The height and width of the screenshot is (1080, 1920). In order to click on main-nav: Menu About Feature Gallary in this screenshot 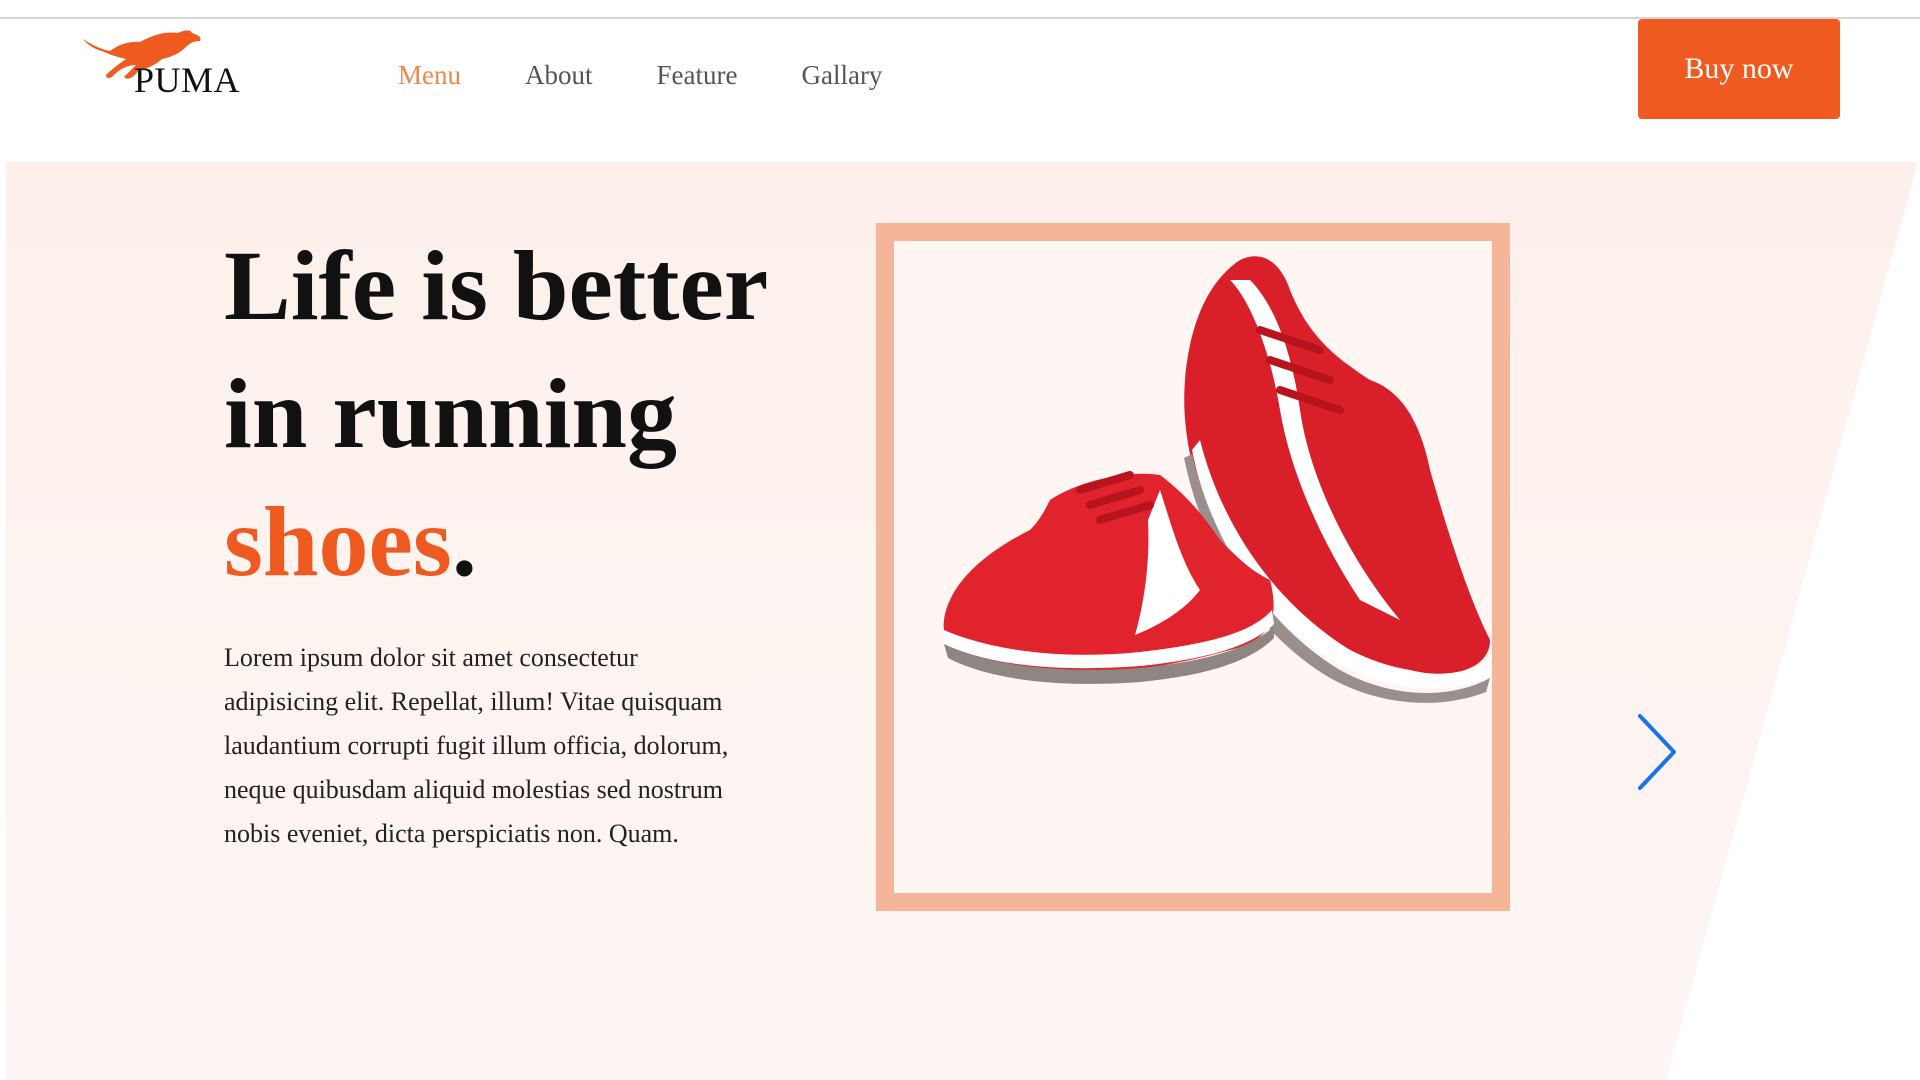, I will do `click(672, 75)`.